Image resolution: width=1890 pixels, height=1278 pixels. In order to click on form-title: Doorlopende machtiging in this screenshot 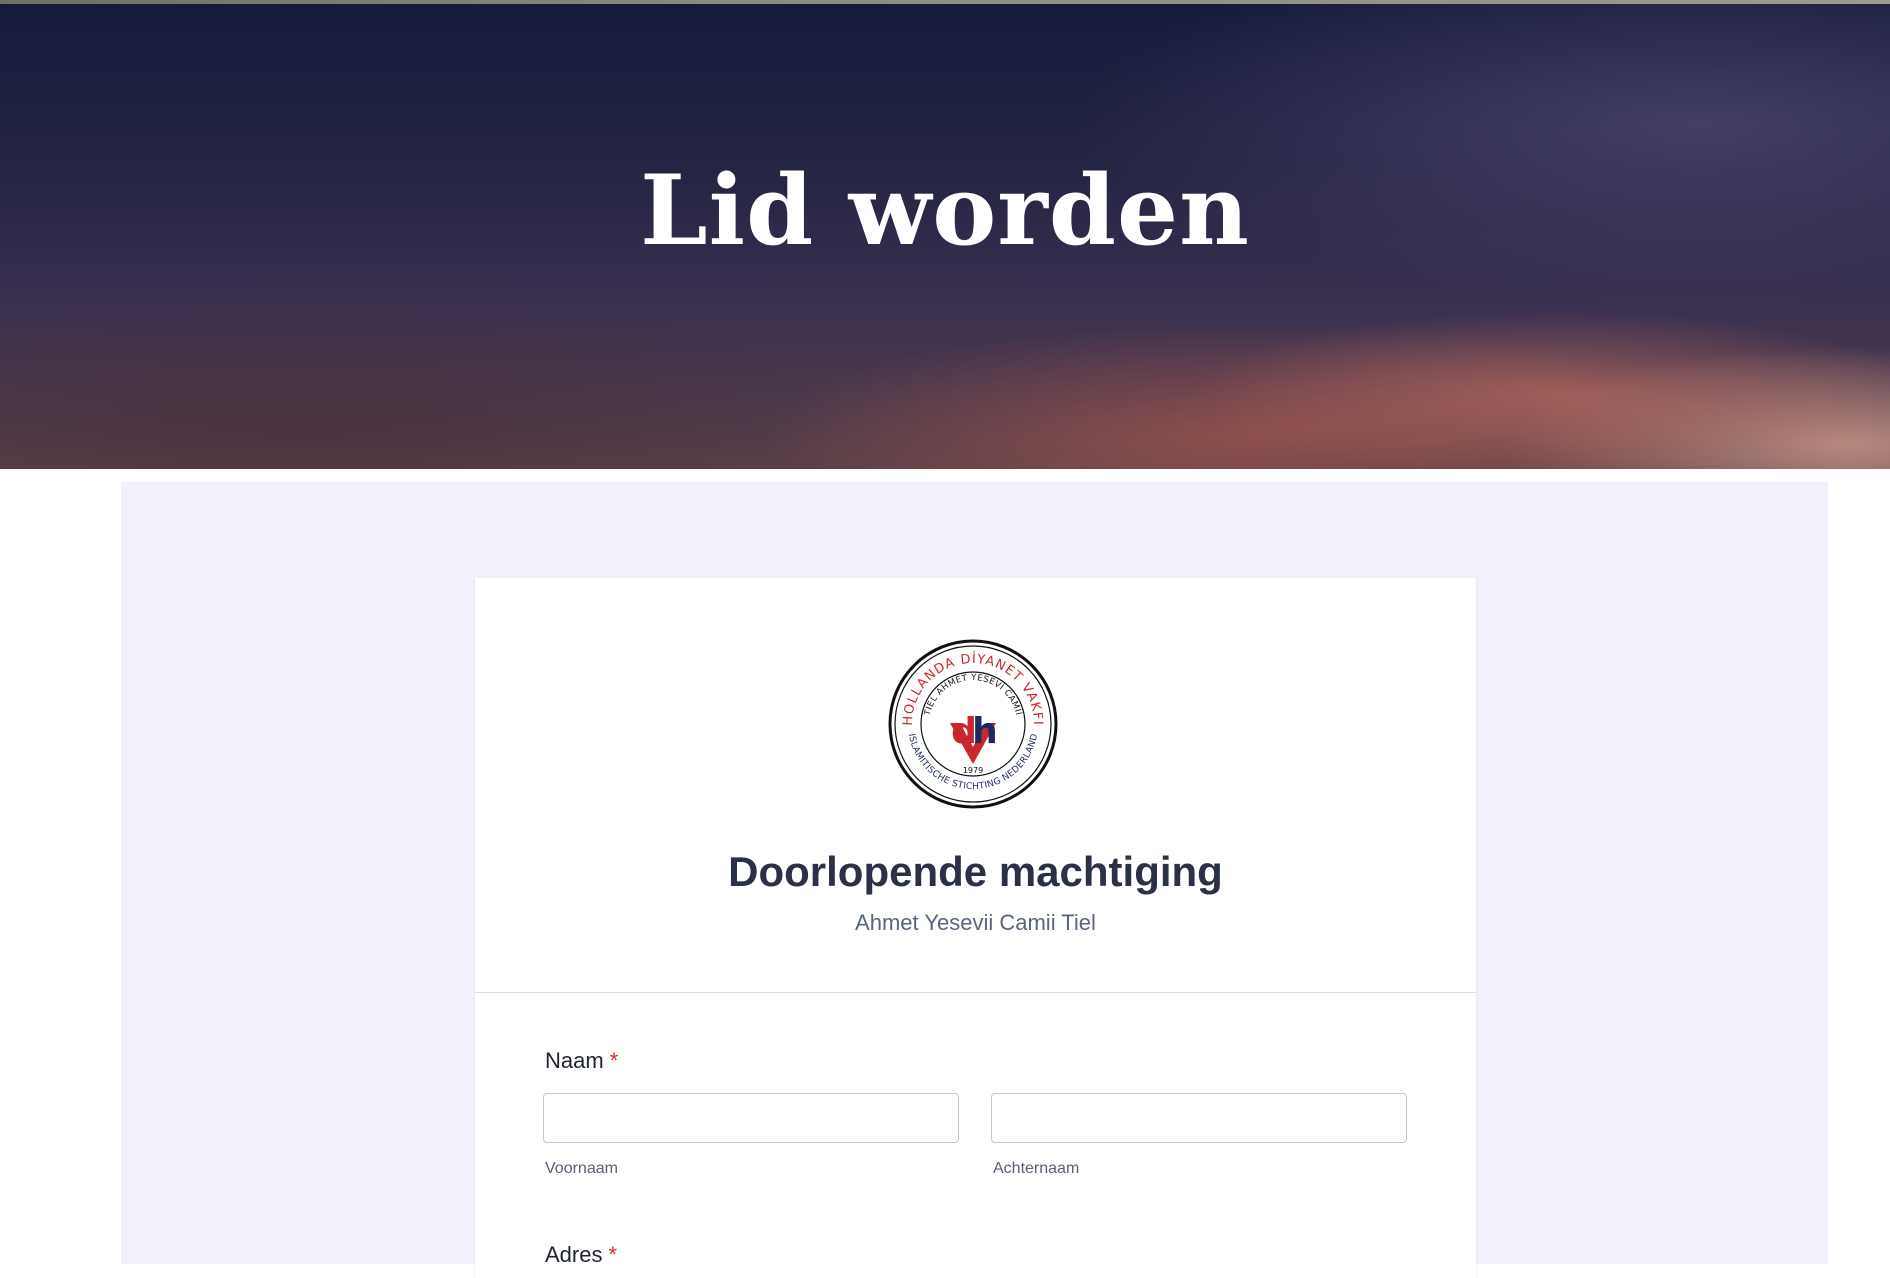, I will do `click(975, 871)`.